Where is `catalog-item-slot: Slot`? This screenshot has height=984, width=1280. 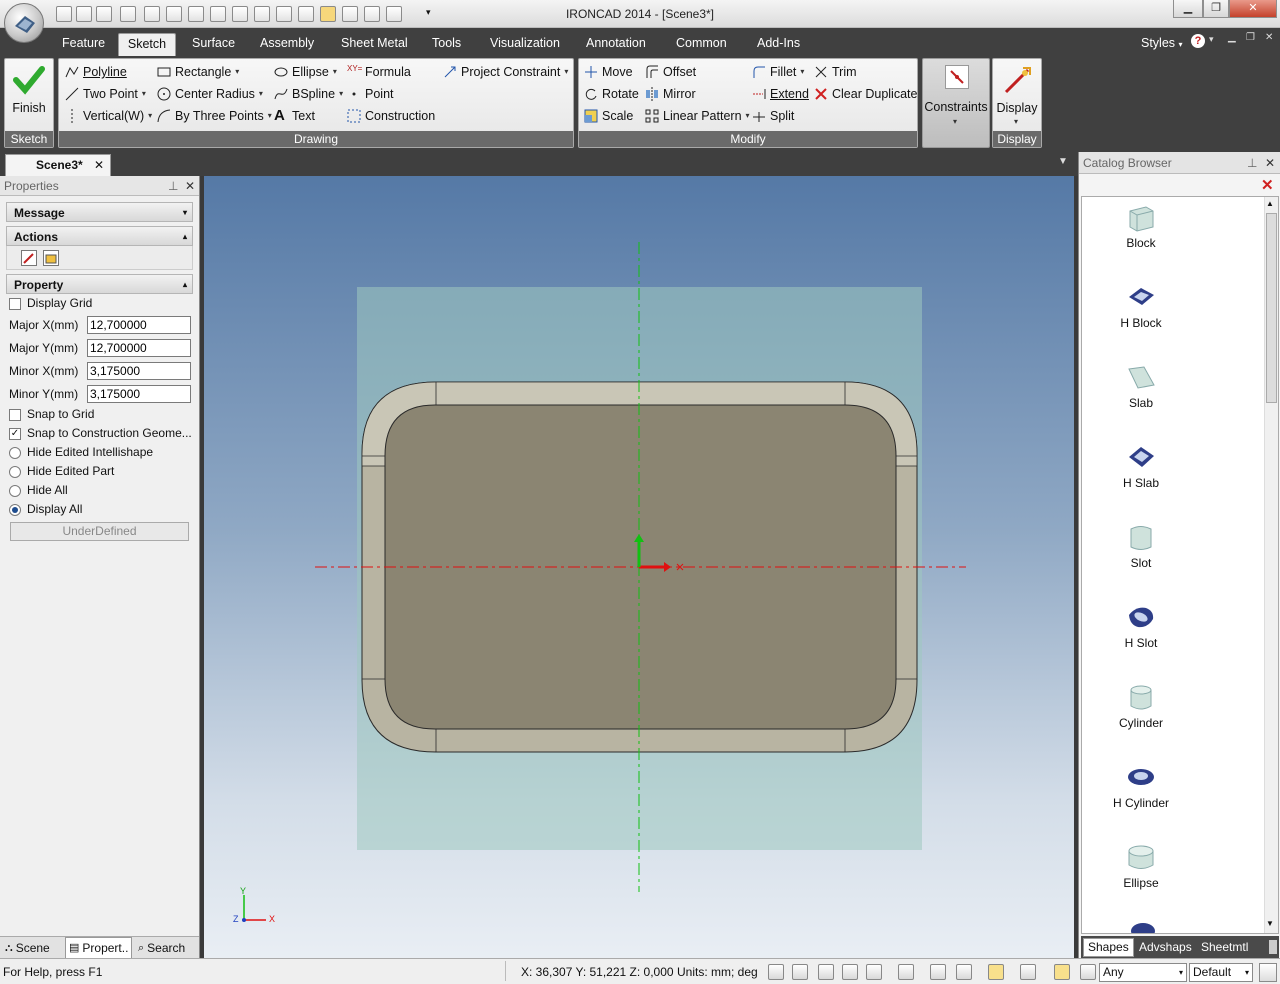 catalog-item-slot: Slot is located at coordinates (1141, 546).